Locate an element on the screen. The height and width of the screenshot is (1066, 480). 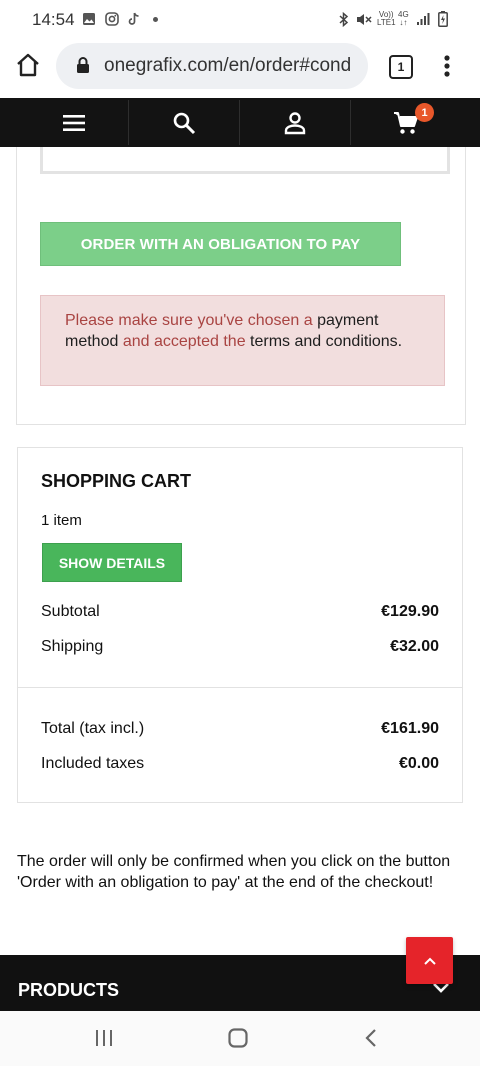
url-text: onegrafix.com/en/order#cond is located at coordinates (232, 66).